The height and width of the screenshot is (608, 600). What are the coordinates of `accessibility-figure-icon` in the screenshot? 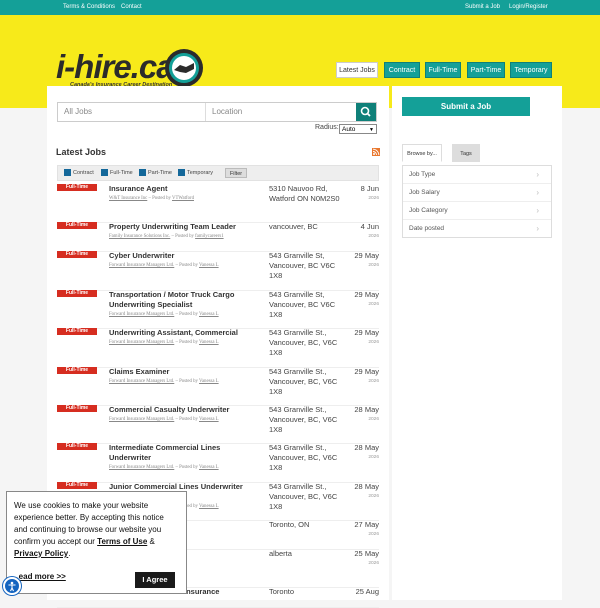 It's located at (12, 586).